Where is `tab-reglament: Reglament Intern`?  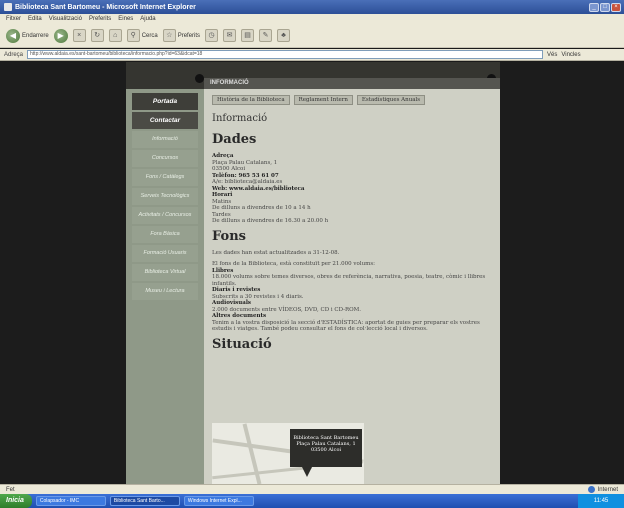 tab-reglament: Reglament Intern is located at coordinates (323, 100).